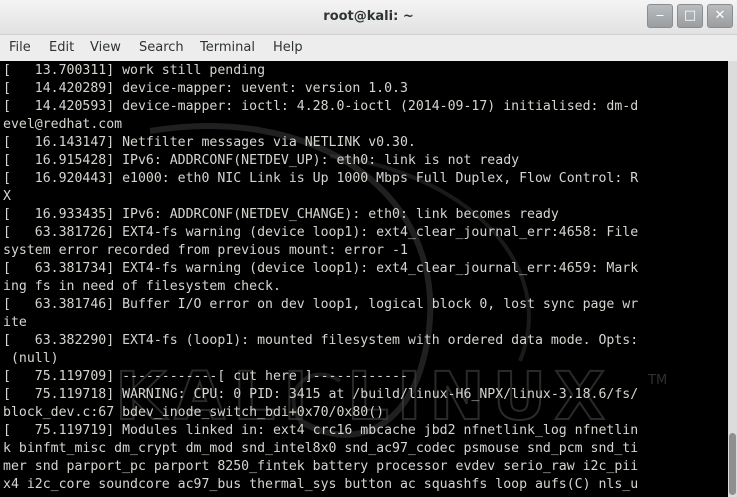 Image resolution: width=737 pixels, height=497 pixels. I want to click on minimize-button: ‒, so click(660, 16).